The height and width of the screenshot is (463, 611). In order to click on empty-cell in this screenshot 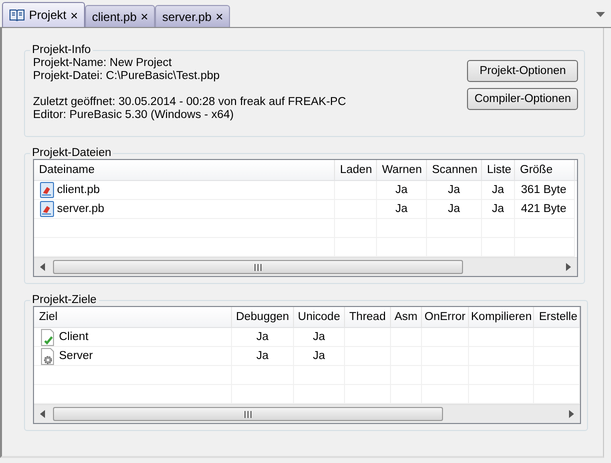, I will do `click(557, 375)`.